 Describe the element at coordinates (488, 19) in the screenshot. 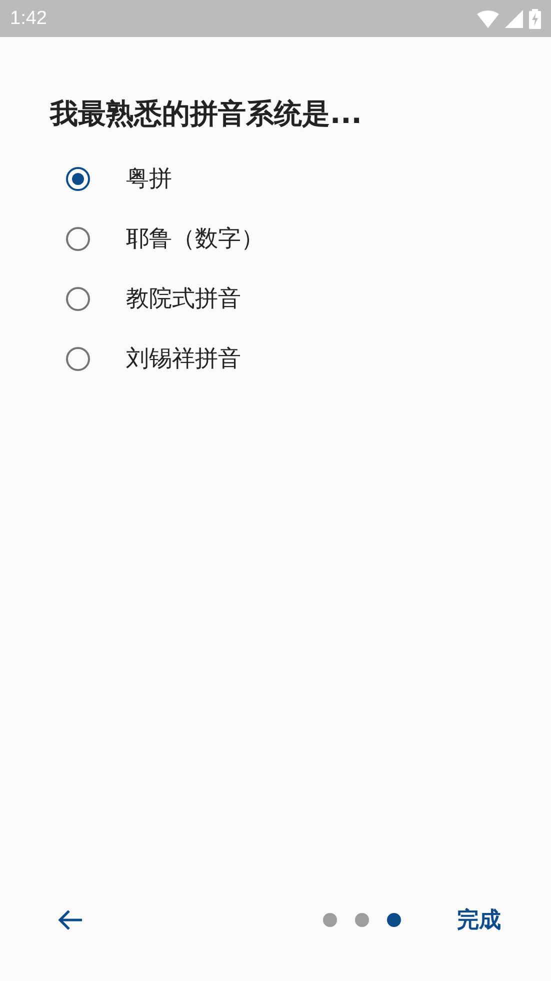

I see `wifi-icon` at that location.